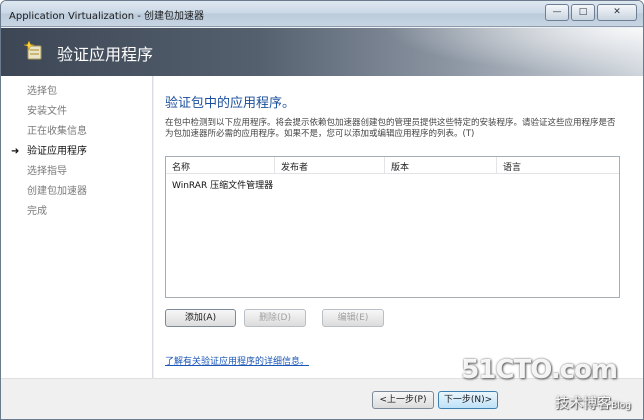 Image resolution: width=644 pixels, height=420 pixels. I want to click on table-row: WinRAR 压缩文件管理器, so click(392, 184).